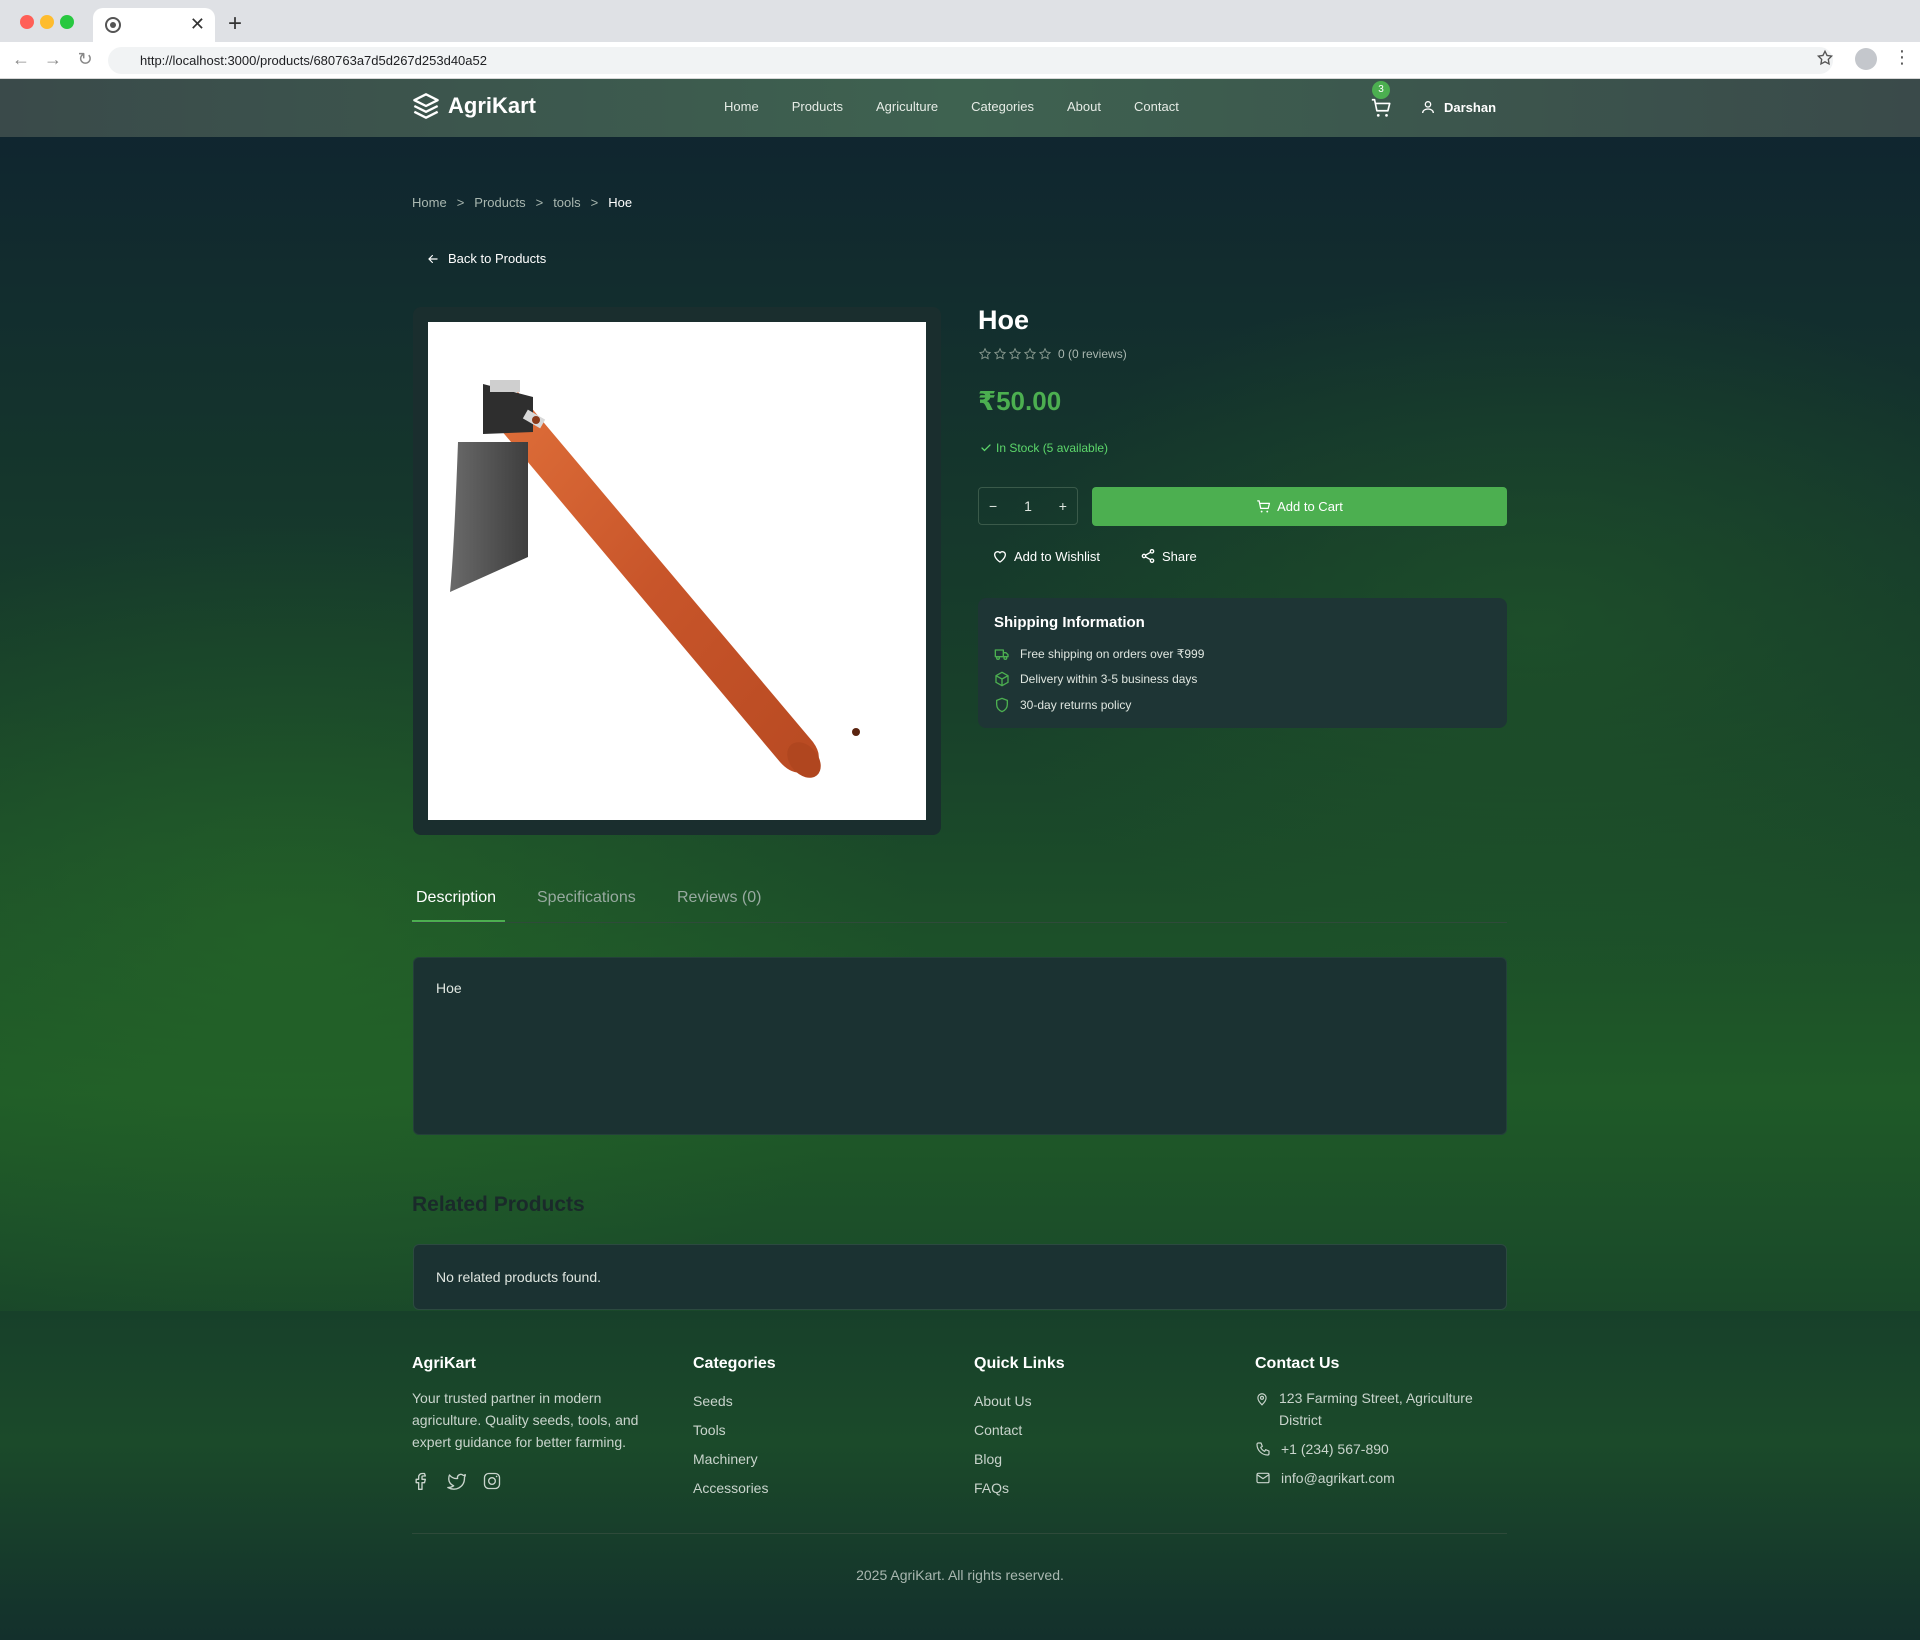 This screenshot has height=1640, width=1920. What do you see at coordinates (422, 1481) in the screenshot?
I see `facebook-icon` at bounding box center [422, 1481].